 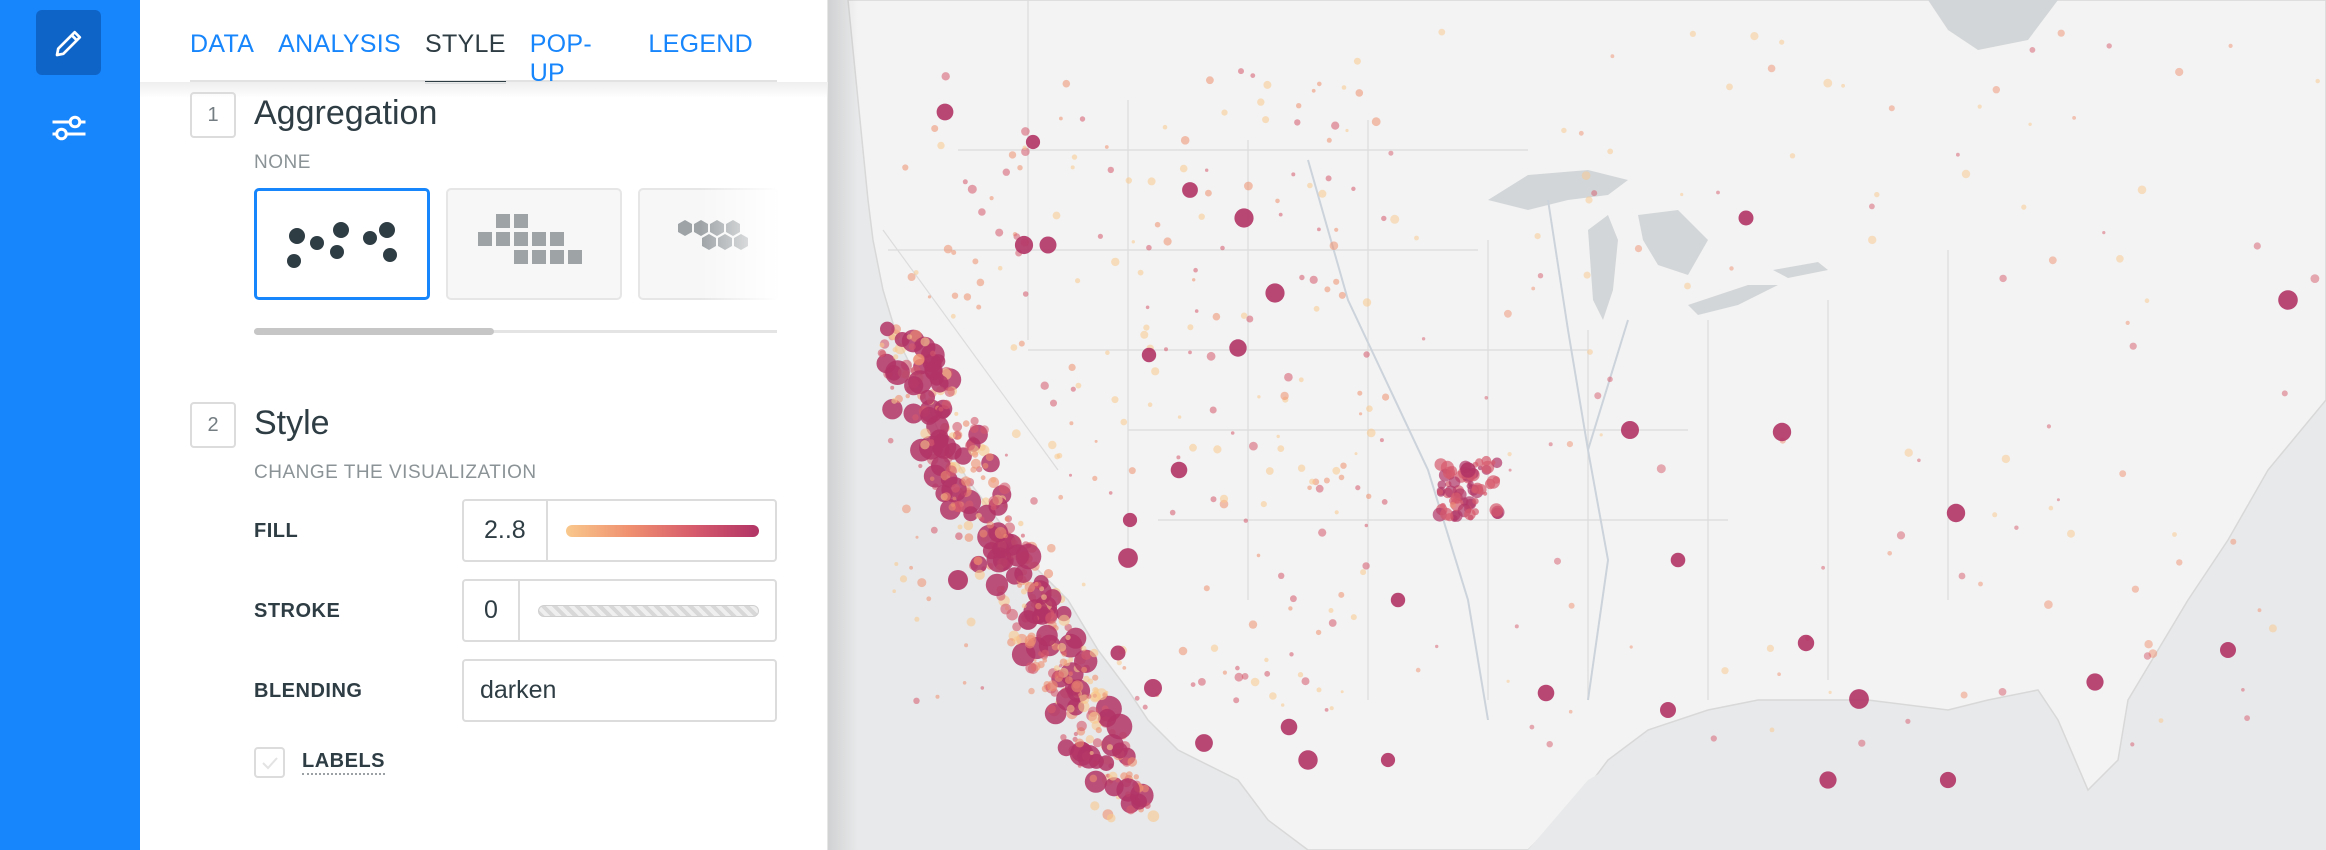 I want to click on edit-style-button, so click(x=68, y=42).